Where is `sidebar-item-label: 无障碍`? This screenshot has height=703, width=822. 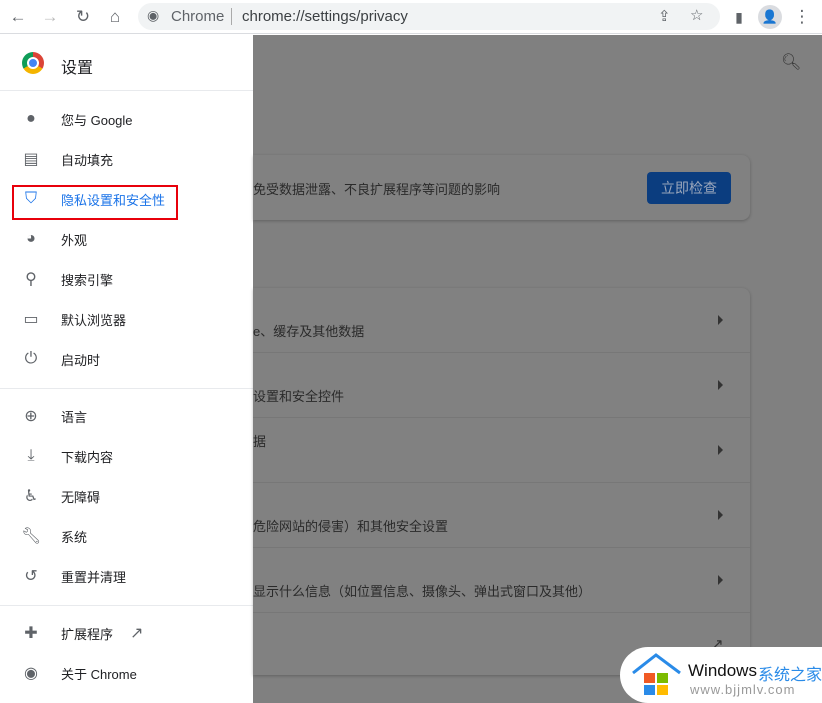
sidebar-item-label: 无障碍 is located at coordinates (81, 497).